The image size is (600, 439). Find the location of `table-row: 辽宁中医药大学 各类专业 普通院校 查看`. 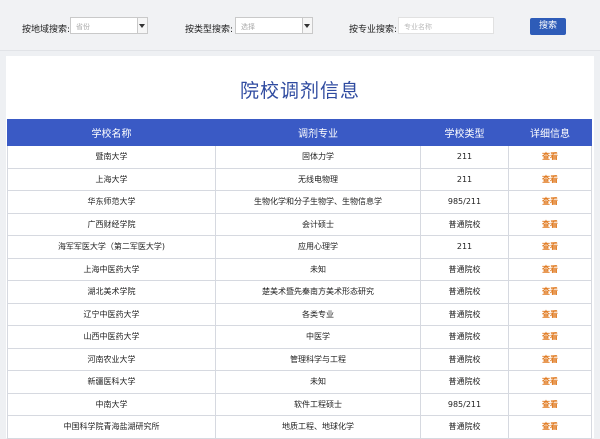

table-row: 辽宁中医药大学 各类专业 普通院校 查看 is located at coordinates (299, 314).